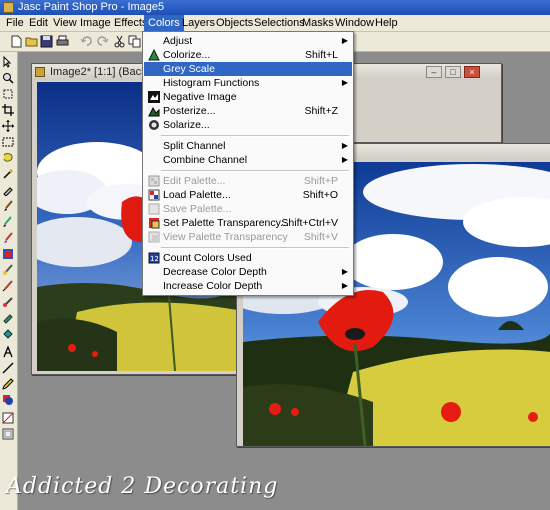  Describe the element at coordinates (8, 94) in the screenshot. I see `deform-icon` at that location.